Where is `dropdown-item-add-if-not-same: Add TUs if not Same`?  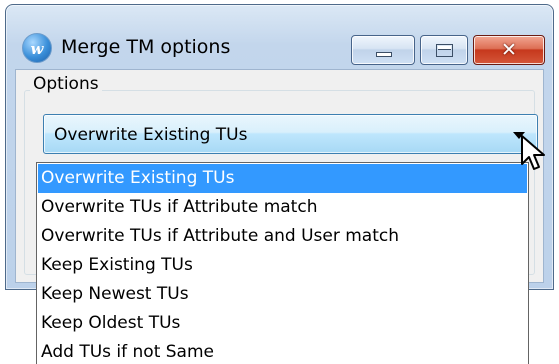
dropdown-item-add-if-not-same: Add TUs if not Same is located at coordinates (282, 351).